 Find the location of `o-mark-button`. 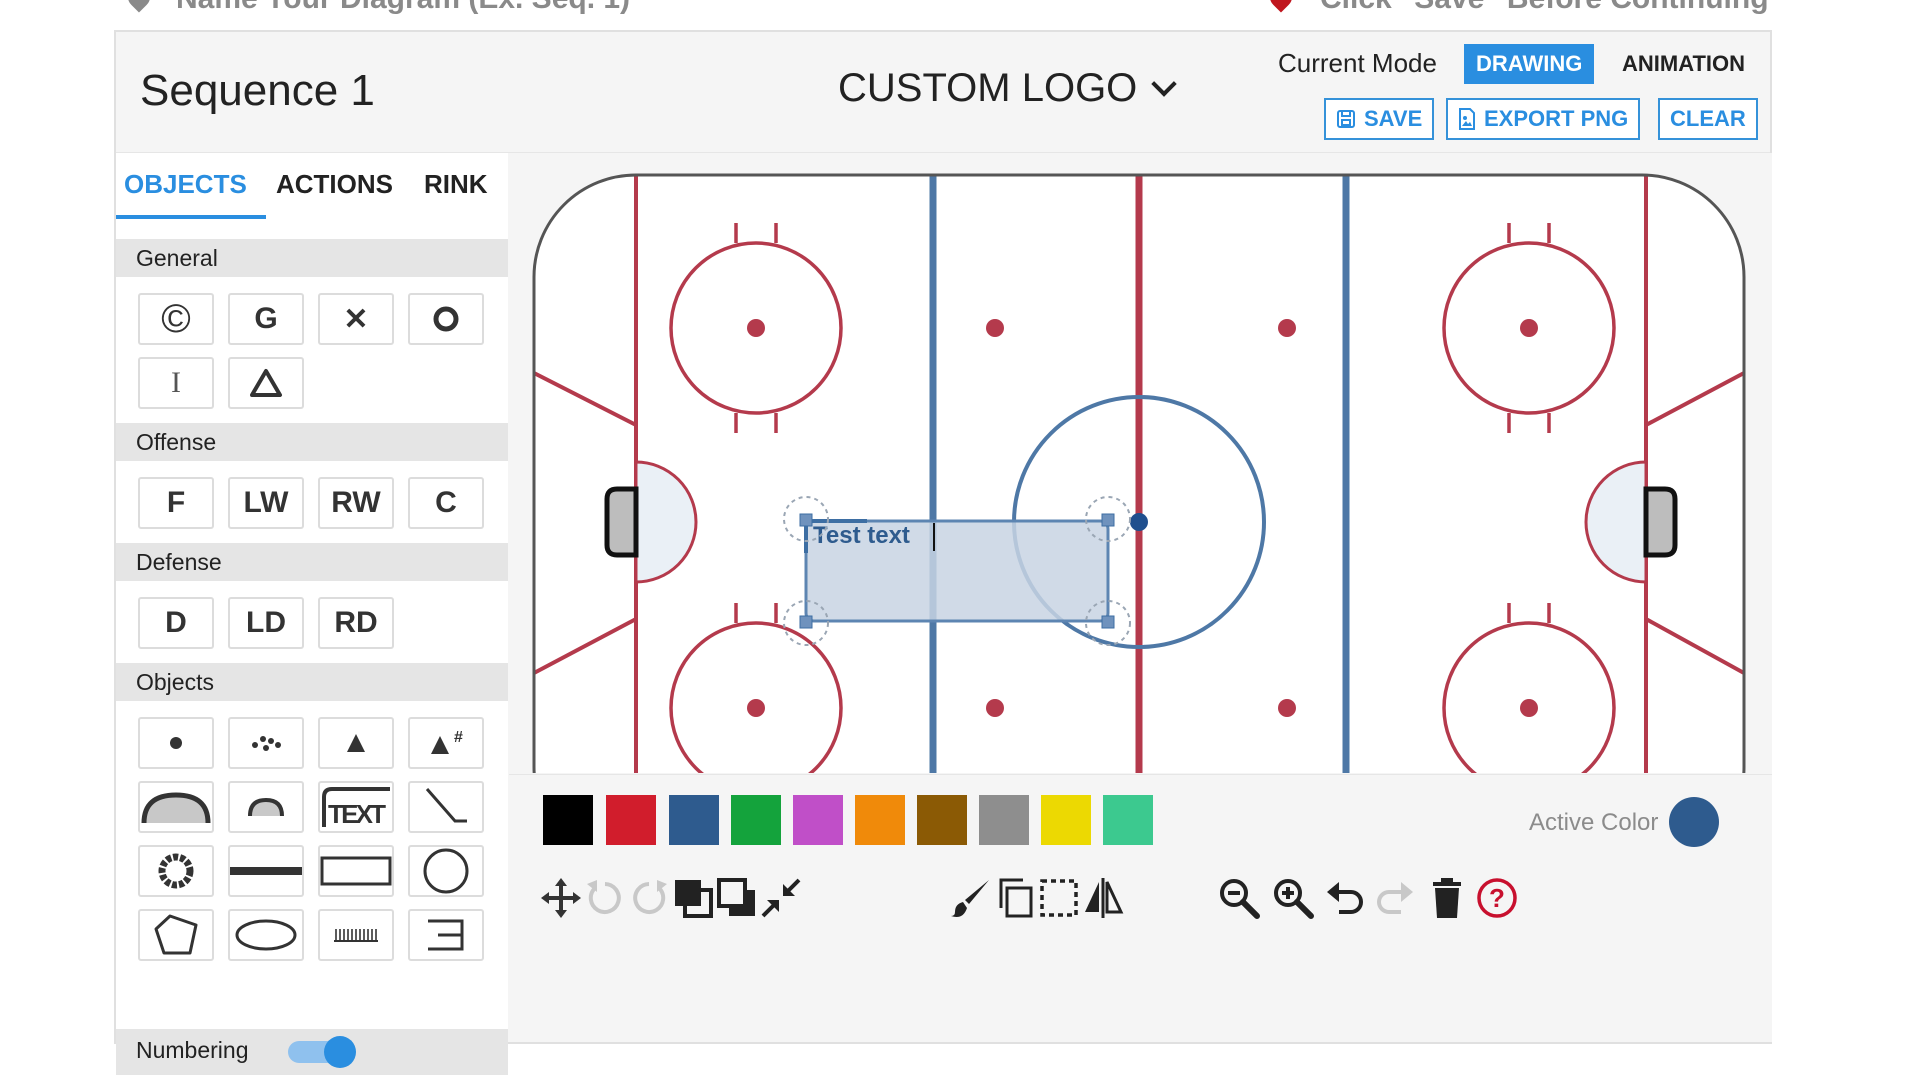

o-mark-button is located at coordinates (446, 319).